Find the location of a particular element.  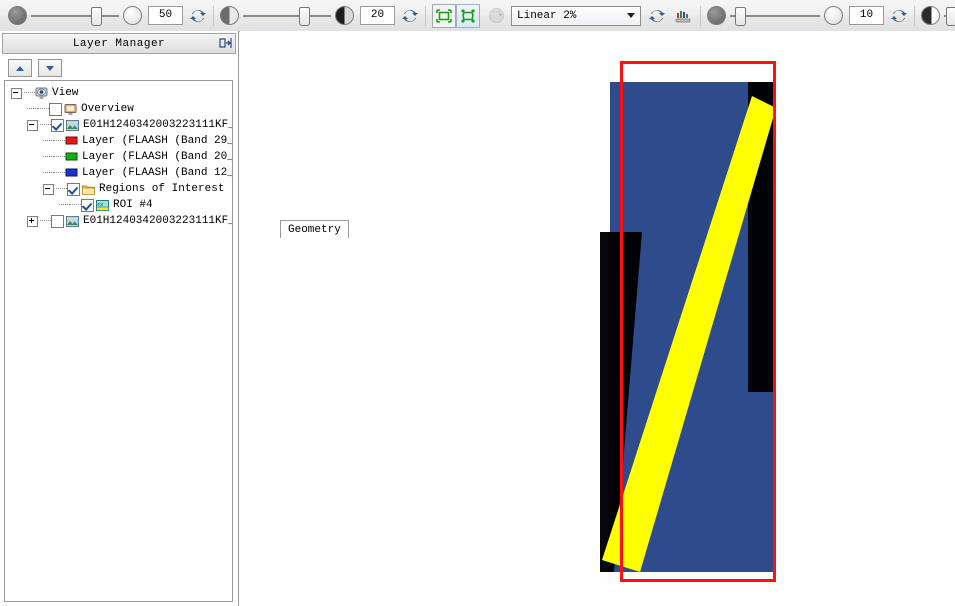

contrast-low-icon is located at coordinates (229, 15).